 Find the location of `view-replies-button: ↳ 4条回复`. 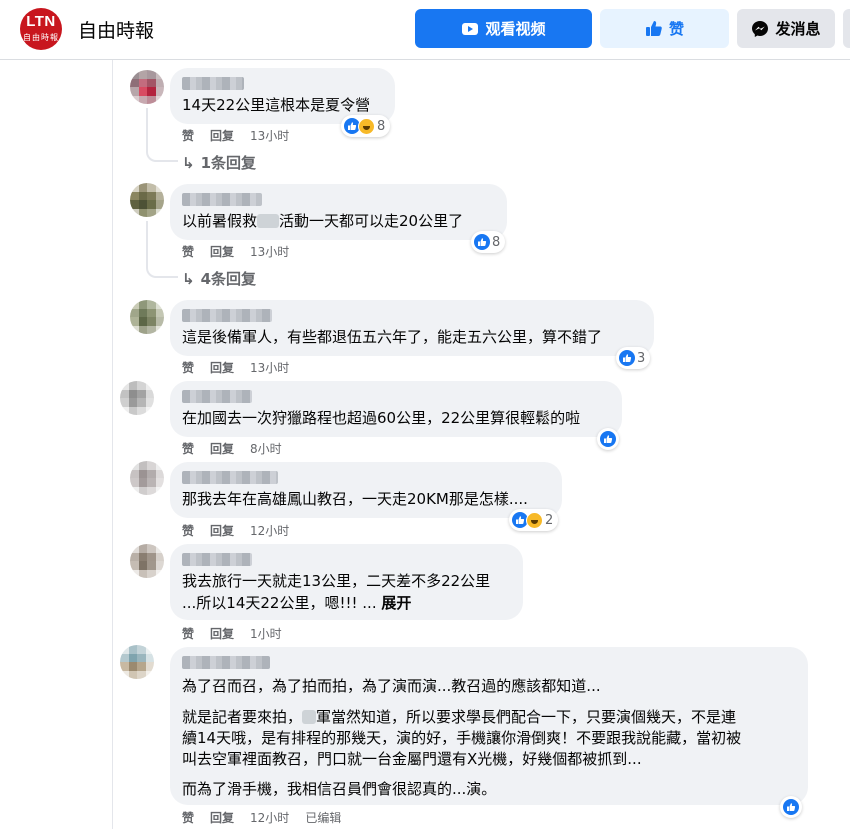

view-replies-button: ↳ 4条回复 is located at coordinates (219, 278).